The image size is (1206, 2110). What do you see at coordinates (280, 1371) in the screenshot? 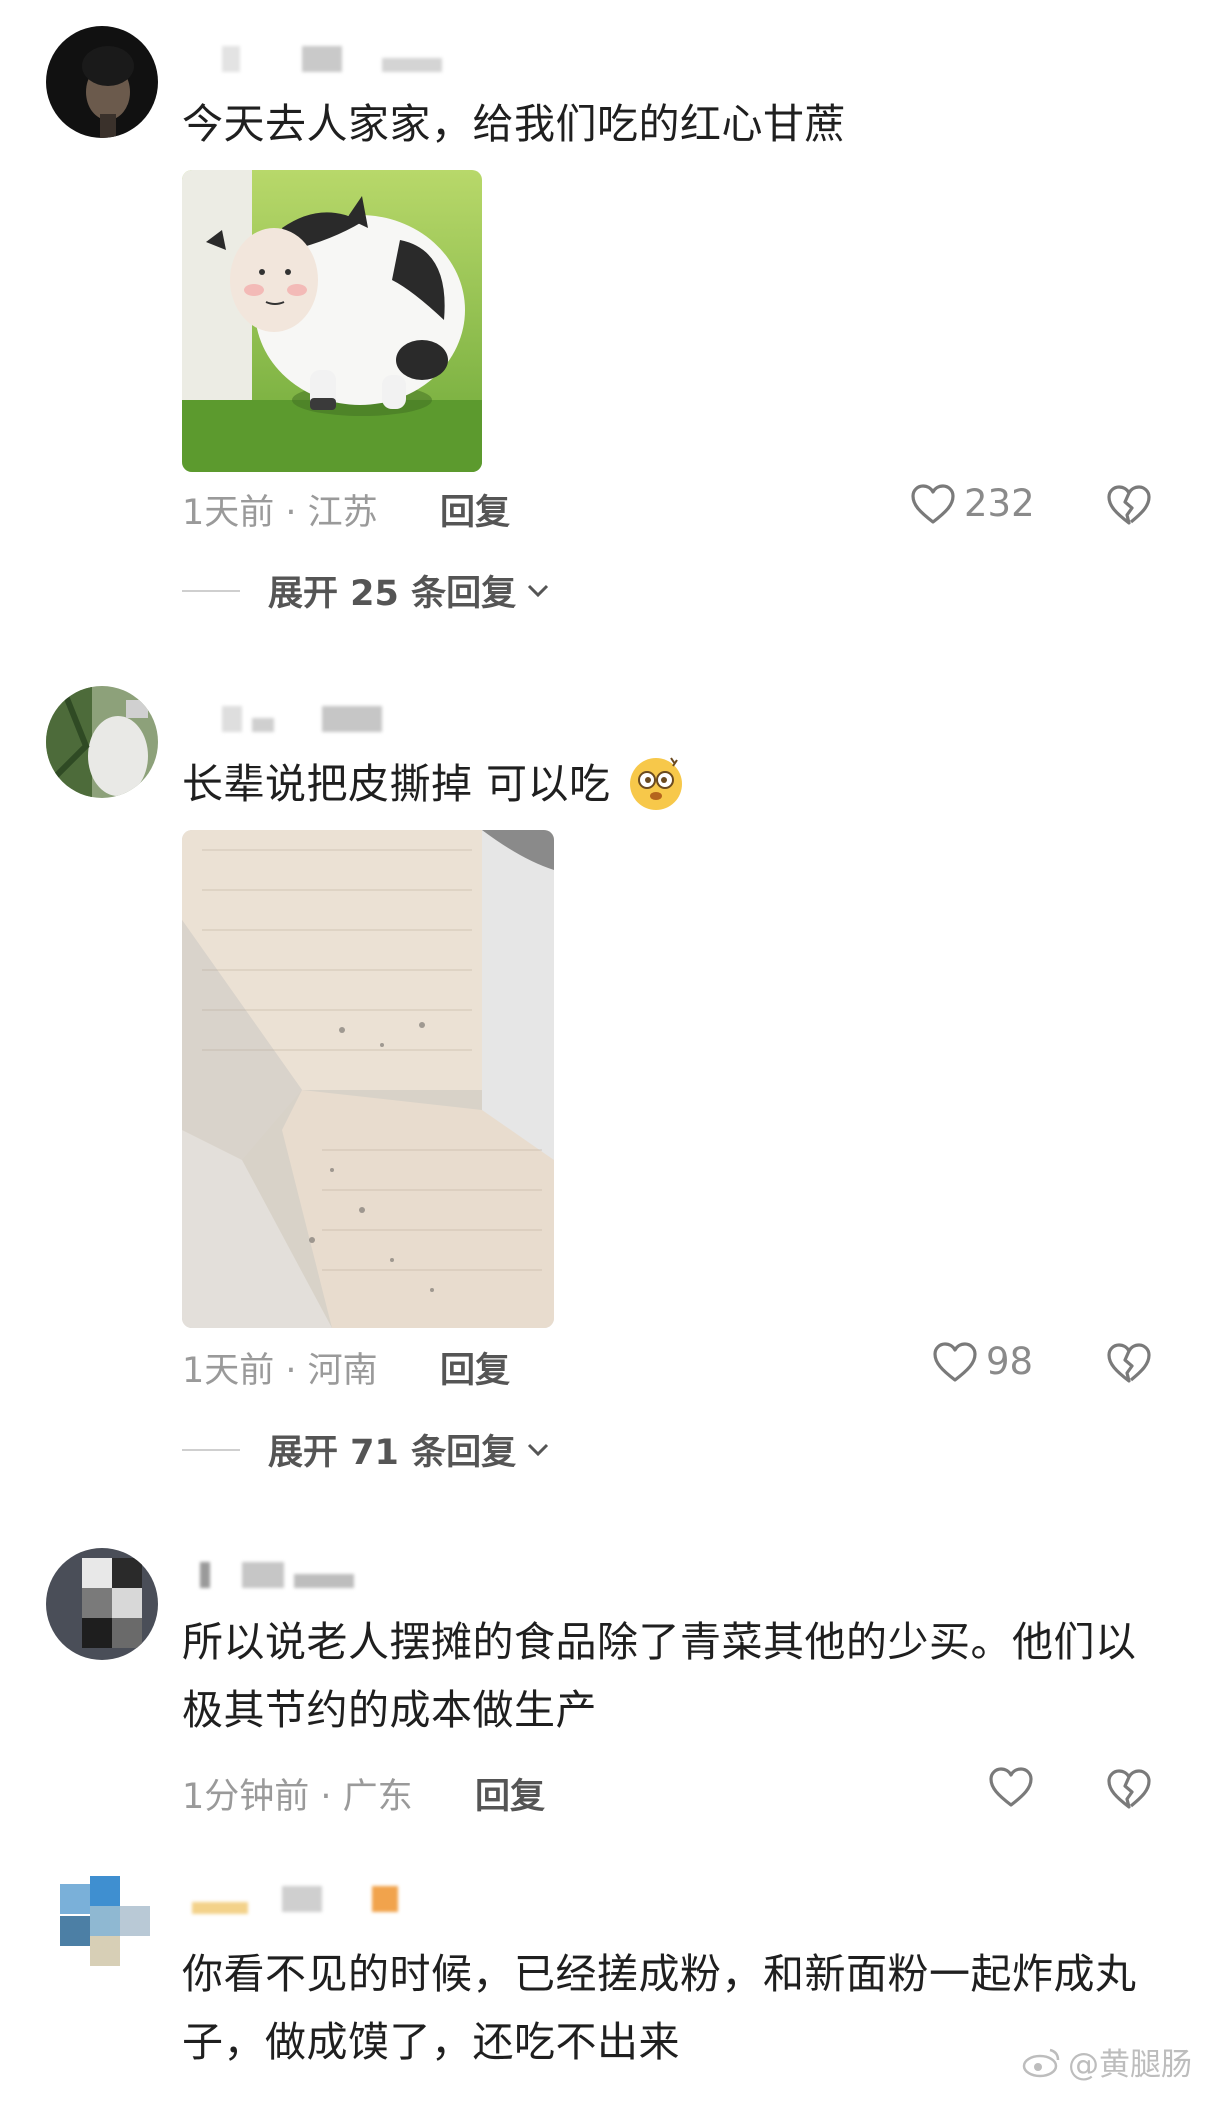
I see `comment-meta: 1天前 · 河南` at bounding box center [280, 1371].